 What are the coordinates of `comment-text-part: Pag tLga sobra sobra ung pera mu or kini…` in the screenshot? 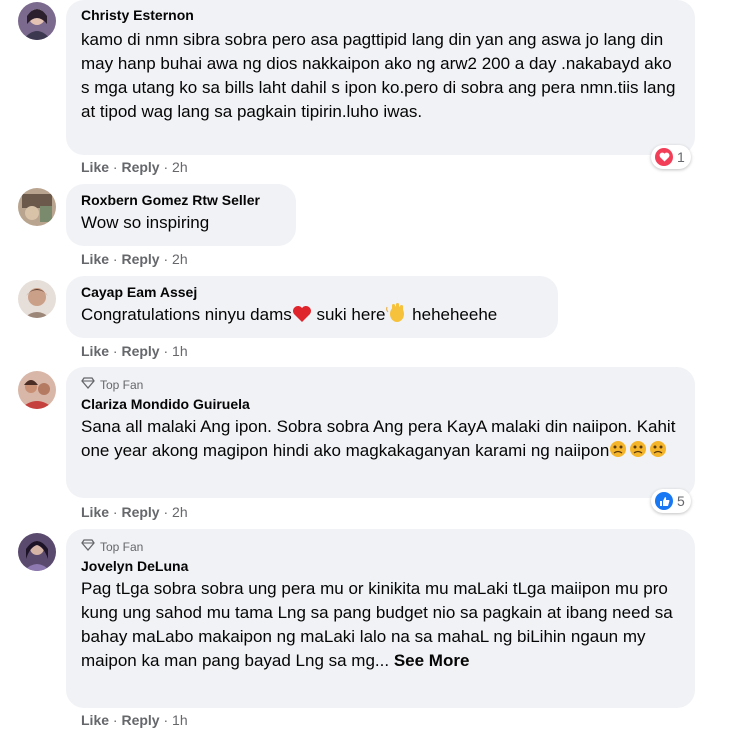 It's located at (377, 624).